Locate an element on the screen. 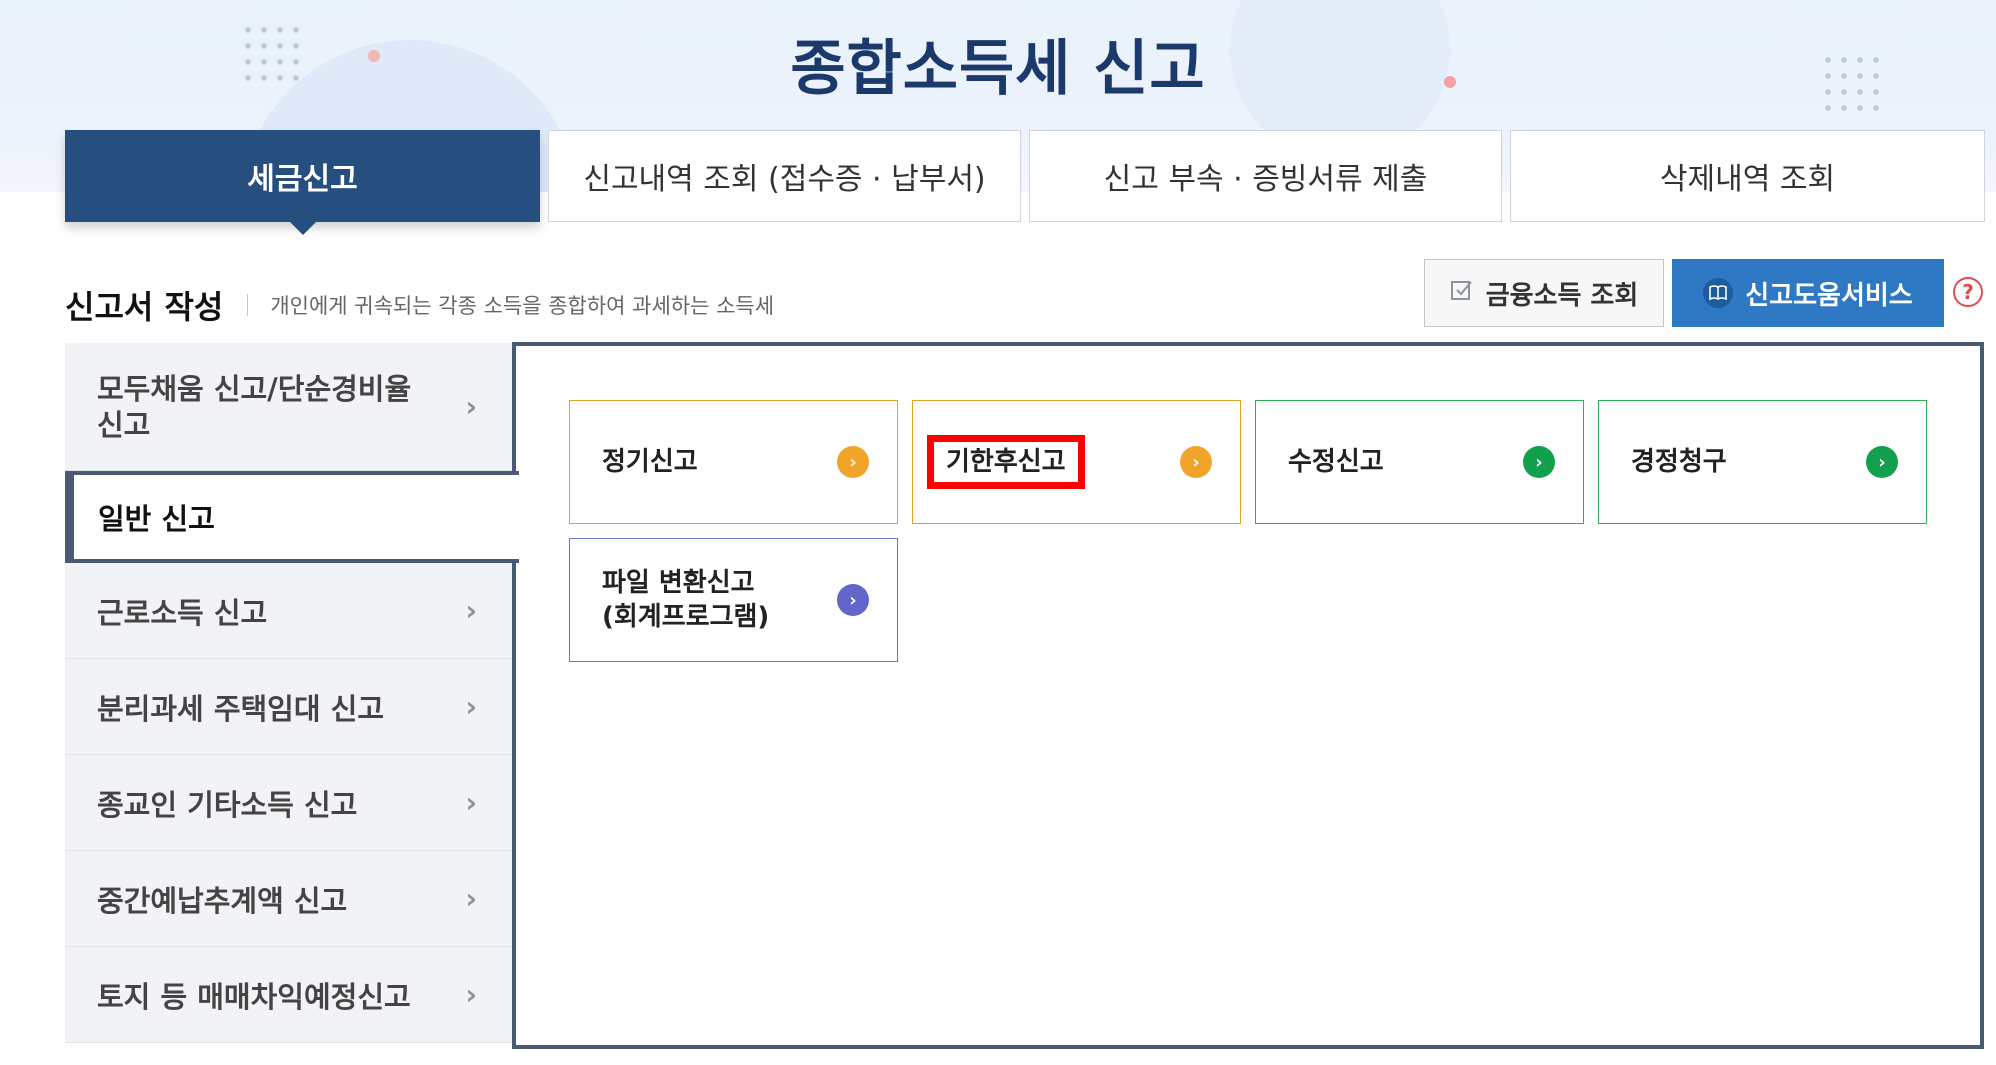  sidebar-item-housing-rental: 분리과세 주택임대 신고 › is located at coordinates (290, 707).